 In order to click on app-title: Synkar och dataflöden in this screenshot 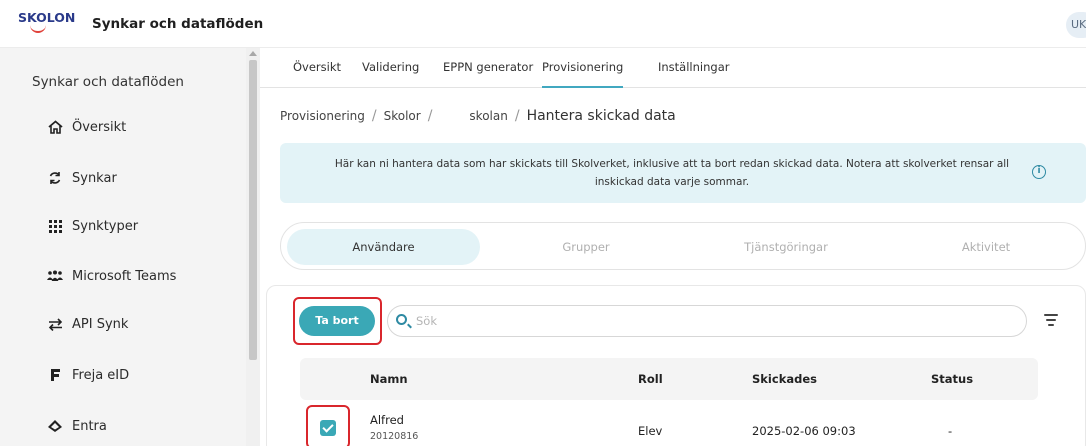, I will do `click(178, 24)`.